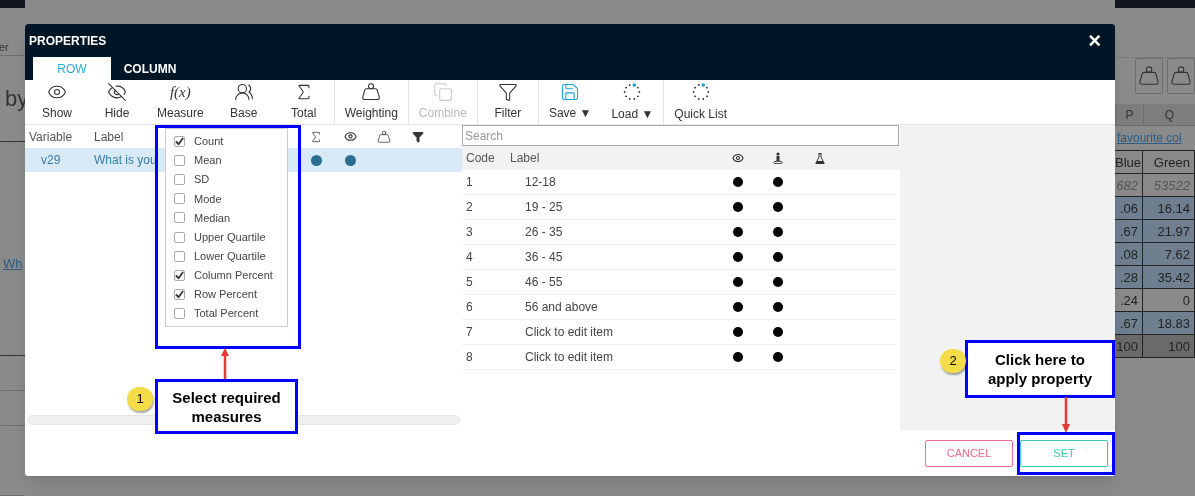 The height and width of the screenshot is (496, 1195). Describe the element at coordinates (51, 160) in the screenshot. I see `table-cell-text: v29` at that location.